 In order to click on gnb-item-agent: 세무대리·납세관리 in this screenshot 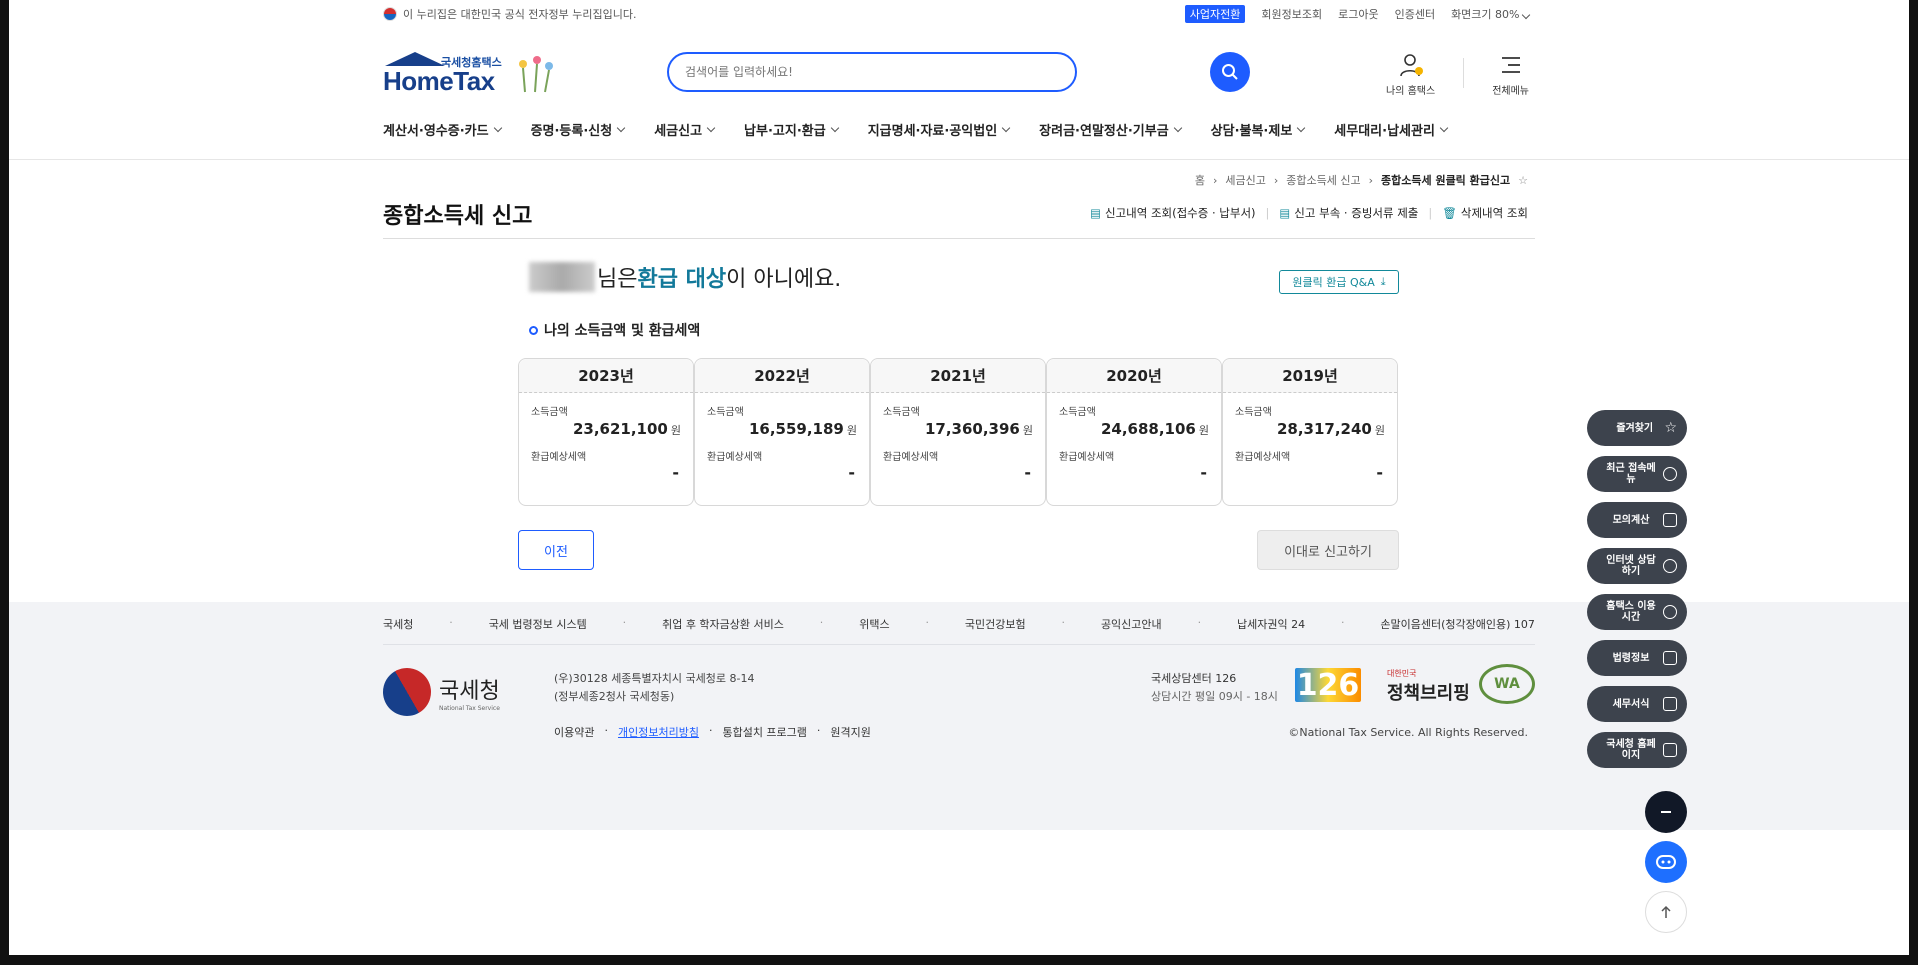, I will do `click(1391, 129)`.